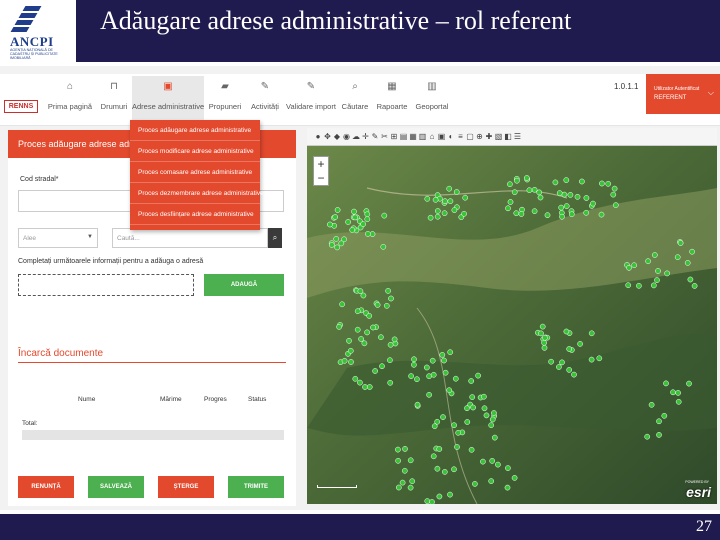 The width and height of the screenshot is (720, 540). Describe the element at coordinates (114, 101) in the screenshot. I see `nav-drumuri: ⊓ Drumuri` at that location.